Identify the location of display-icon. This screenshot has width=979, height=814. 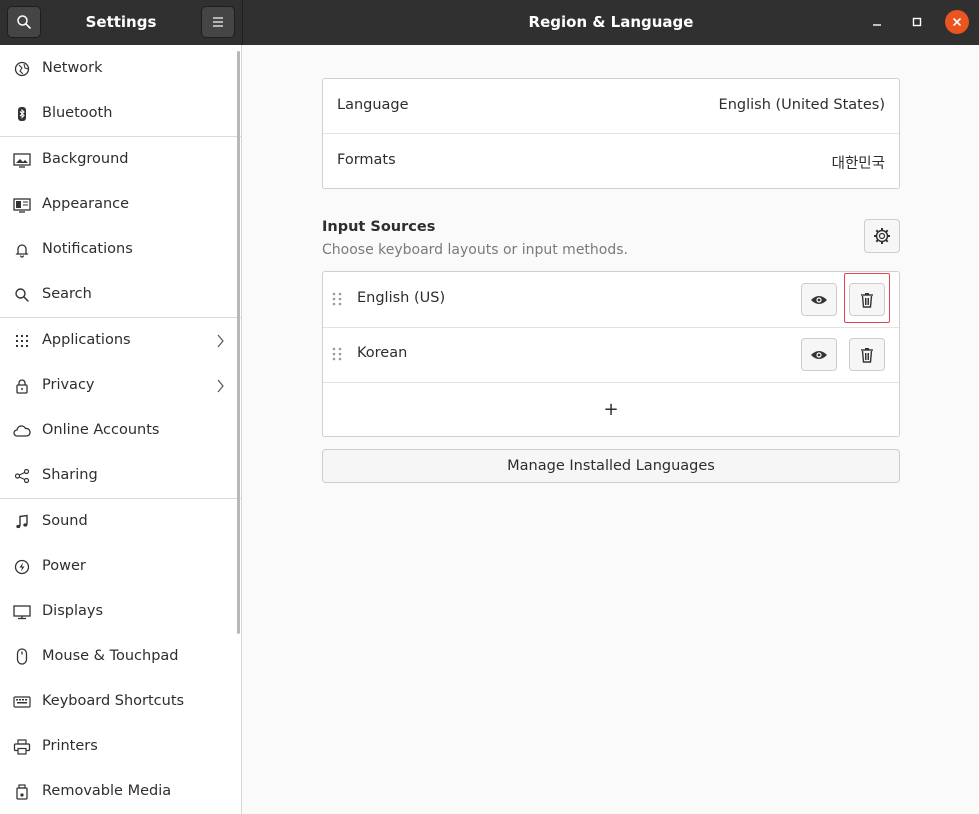
(22, 612).